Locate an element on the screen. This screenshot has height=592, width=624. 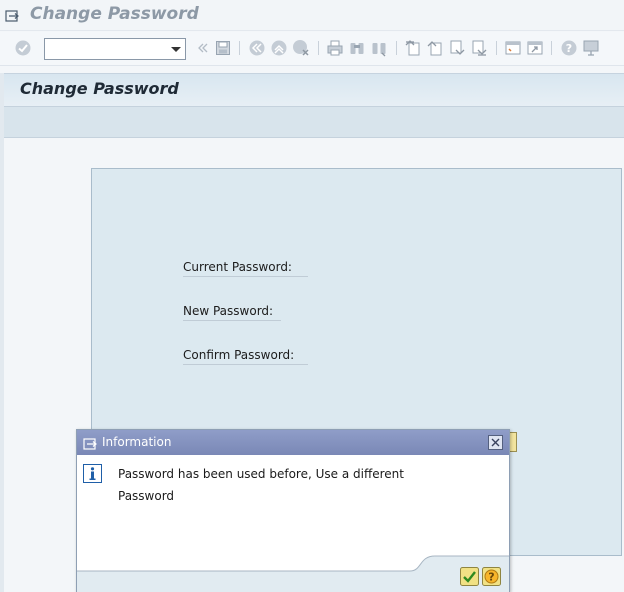
application-toolbar is located at coordinates (314, 122).